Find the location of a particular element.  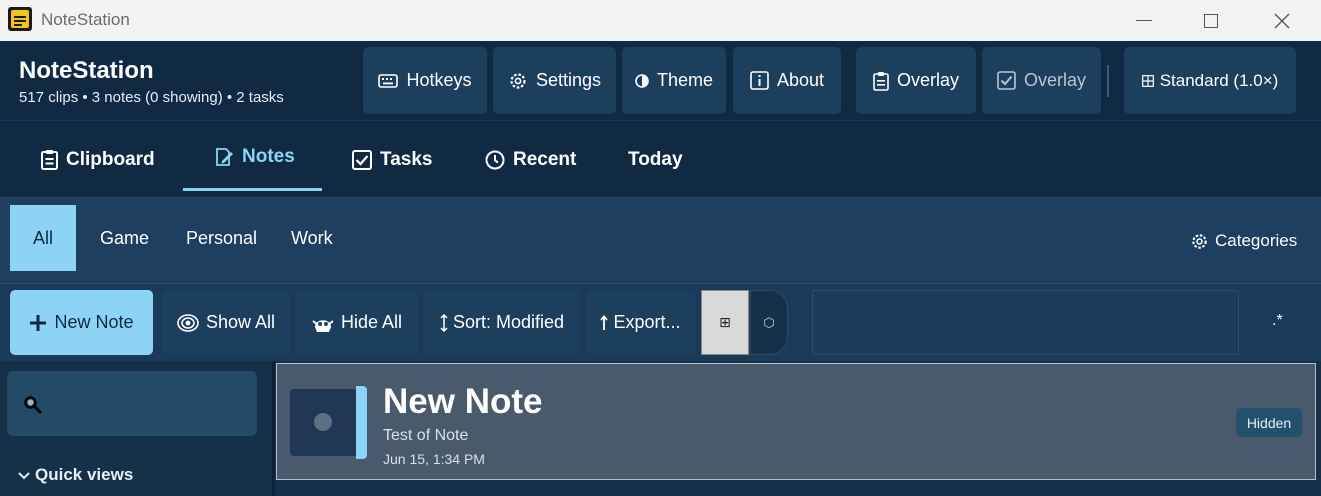

keyboard-icon is located at coordinates (388, 80).